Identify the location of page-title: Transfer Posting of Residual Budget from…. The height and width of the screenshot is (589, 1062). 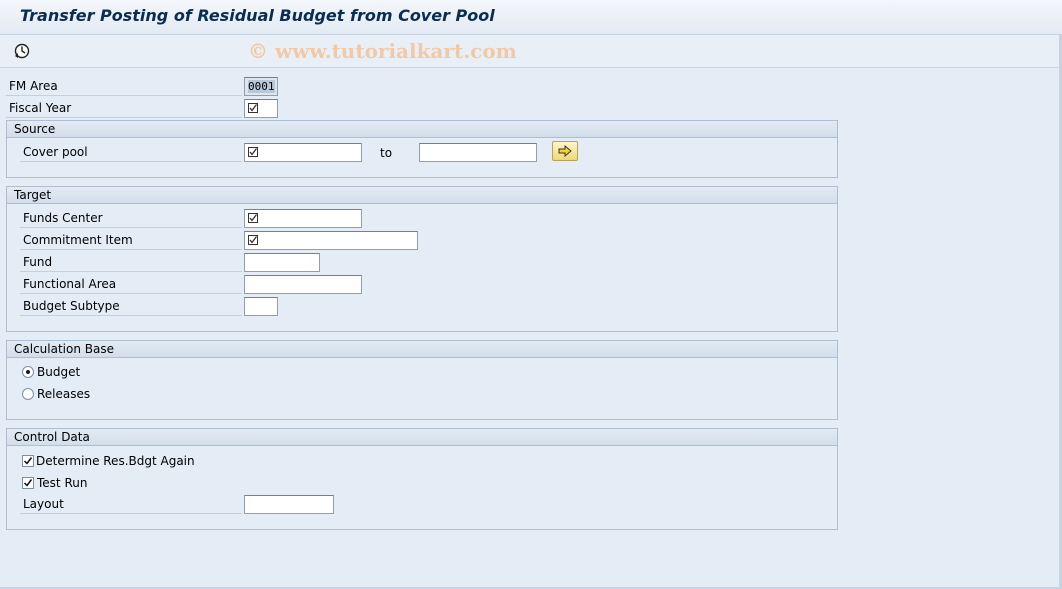
(257, 15).